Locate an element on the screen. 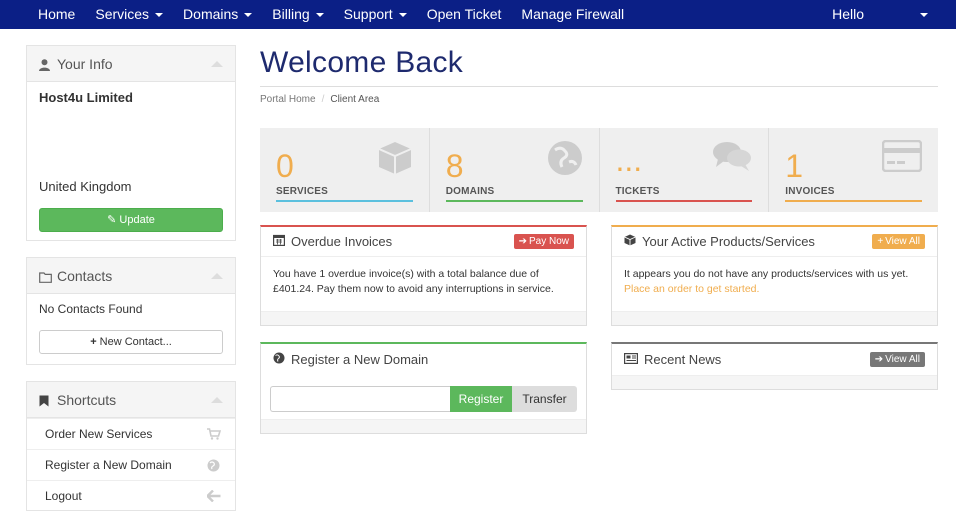  bookmark-icon is located at coordinates (45, 400).